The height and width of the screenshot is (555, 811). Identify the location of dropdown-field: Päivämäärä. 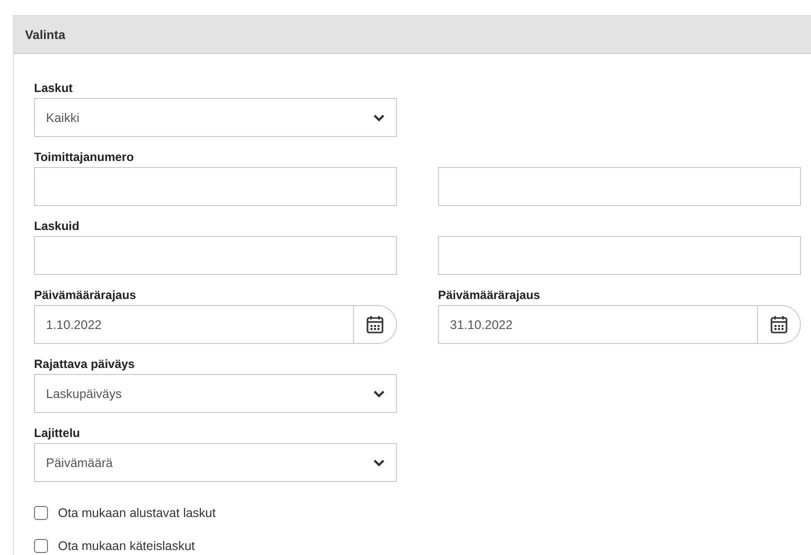
(215, 462).